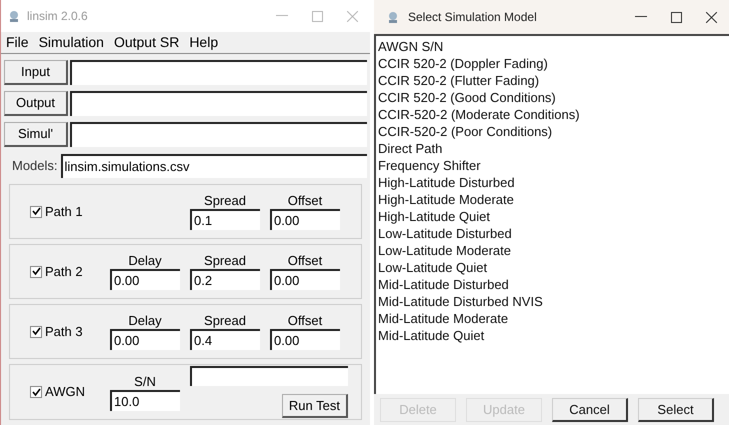  I want to click on list-item: Mid-Latitude Moderate, so click(552, 318).